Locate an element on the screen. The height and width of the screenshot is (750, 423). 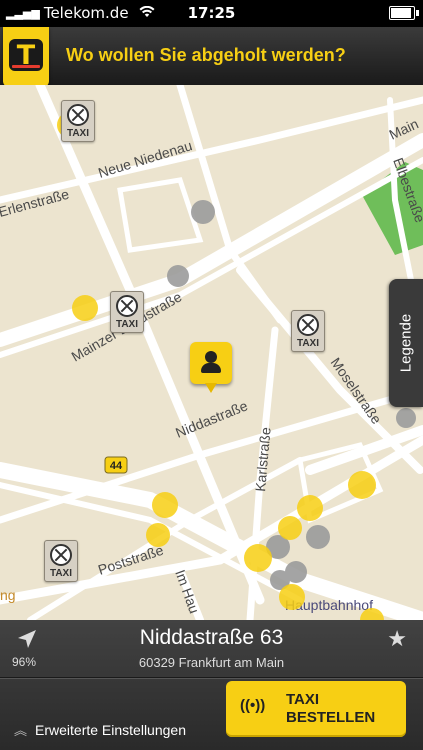
person-icon-body is located at coordinates (211, 368).